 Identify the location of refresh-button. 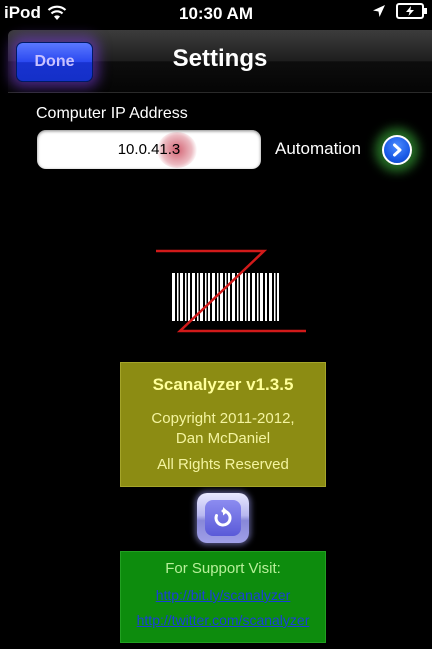
(223, 518).